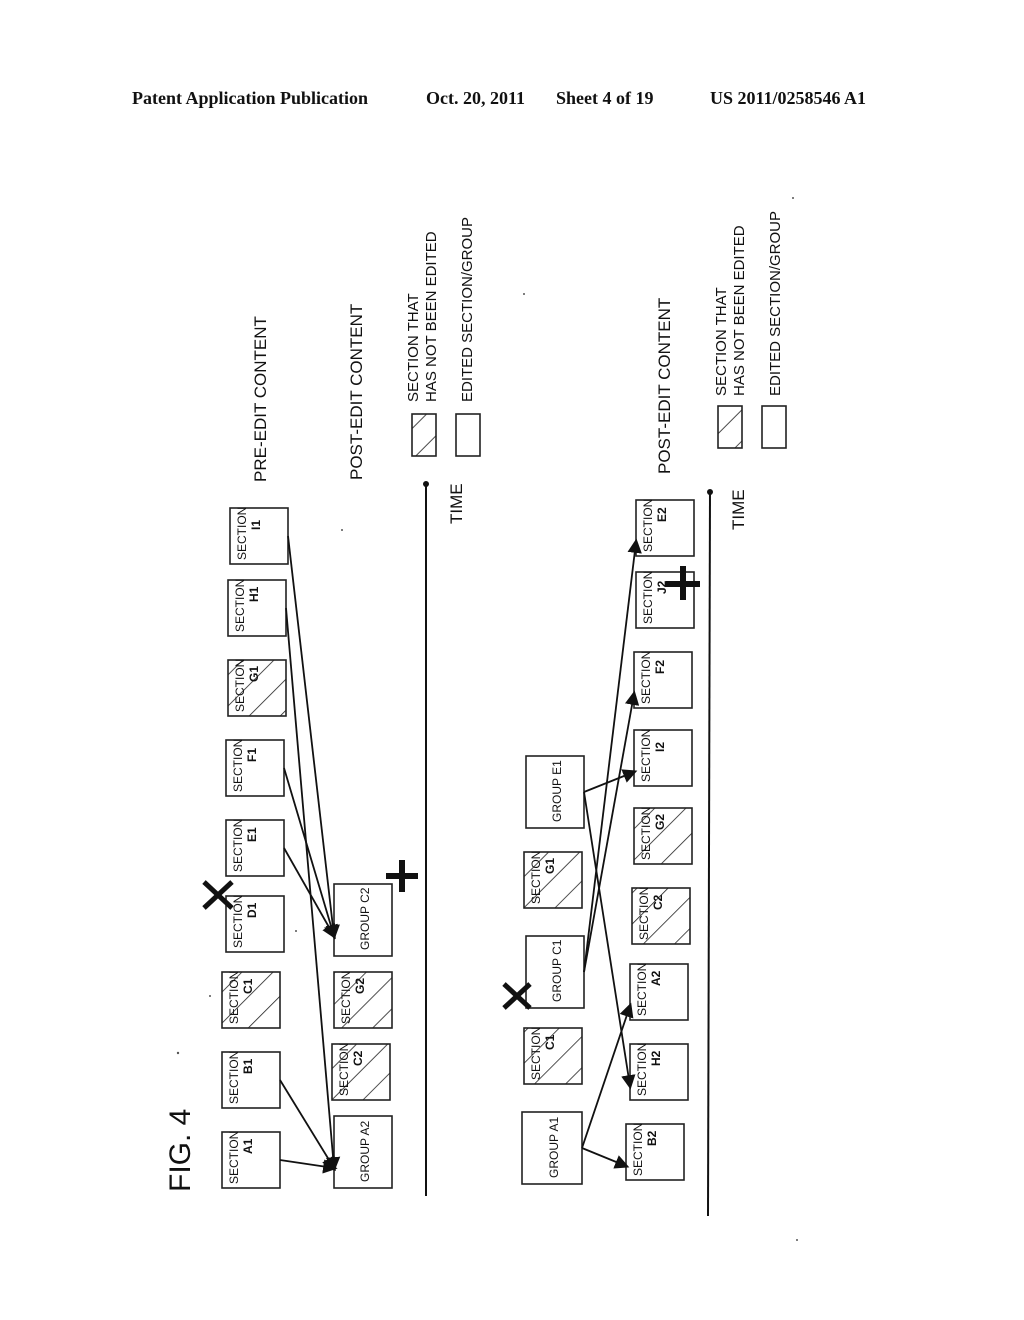 The image size is (1024, 1320). I want to click on box-label: GROUP A1, so click(554, 1147).